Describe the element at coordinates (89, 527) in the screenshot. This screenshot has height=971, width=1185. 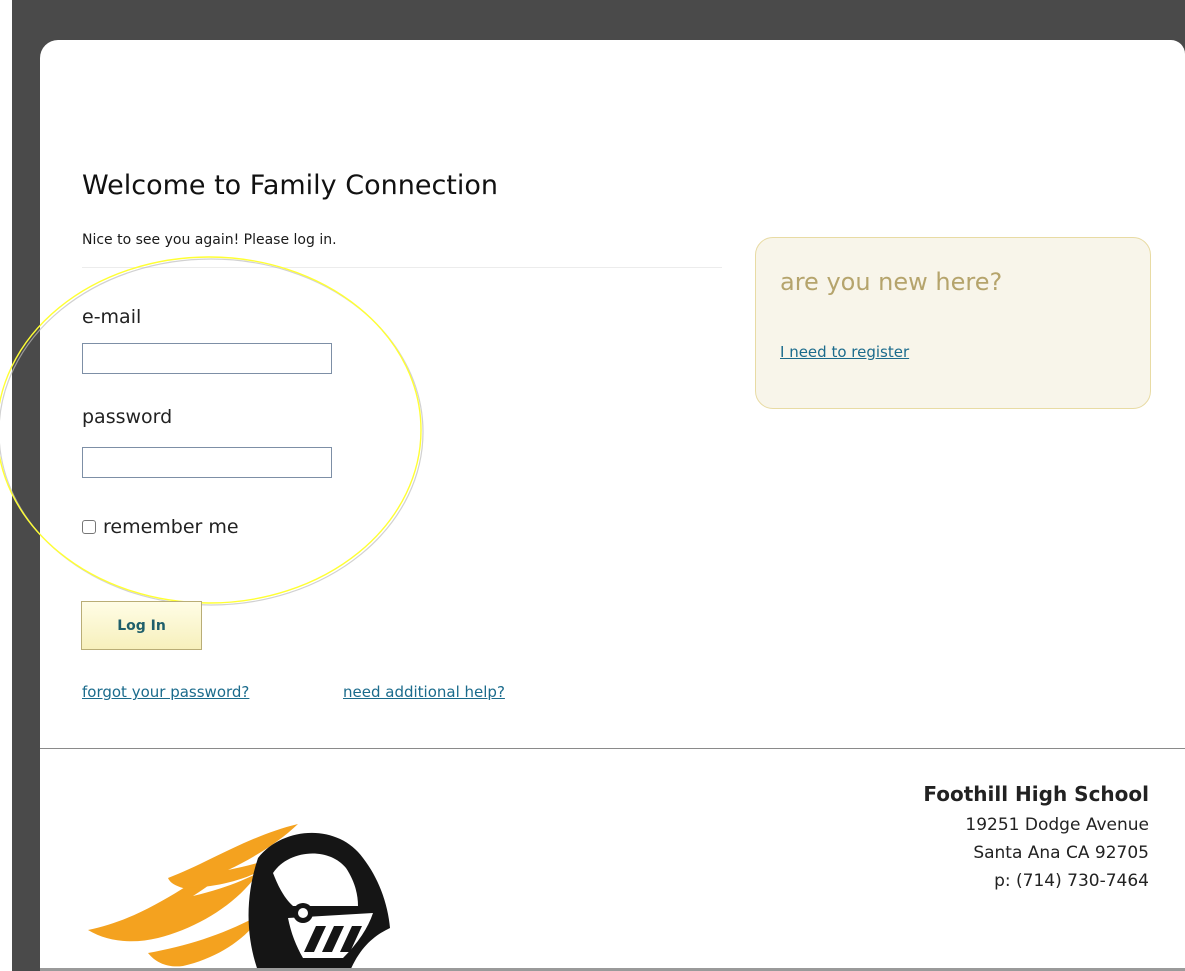
I see `remember-me-checkbox` at that location.